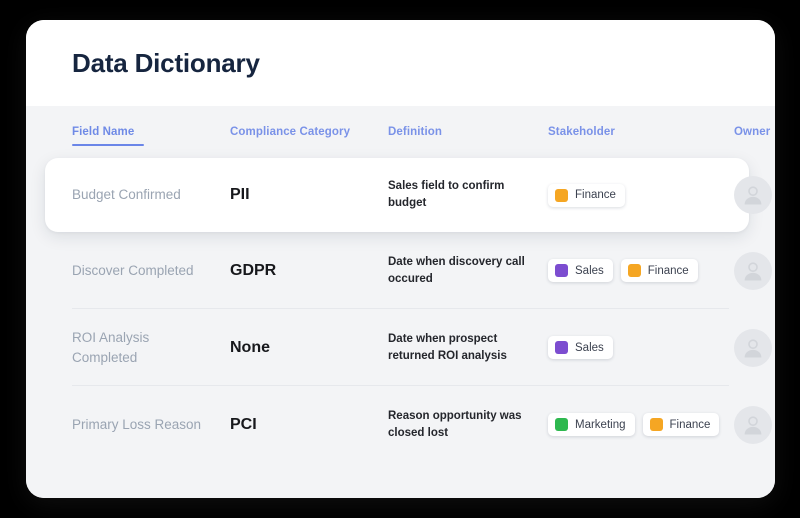  Describe the element at coordinates (137, 424) in the screenshot. I see `cell-field-name: Primary Loss Reason` at that location.